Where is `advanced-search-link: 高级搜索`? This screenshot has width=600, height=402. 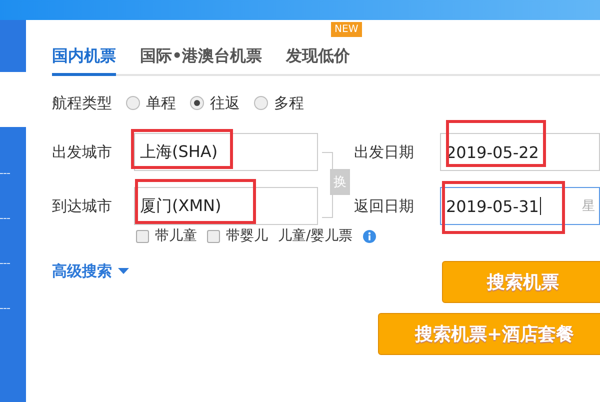 advanced-search-link: 高级搜索 is located at coordinates (90, 271).